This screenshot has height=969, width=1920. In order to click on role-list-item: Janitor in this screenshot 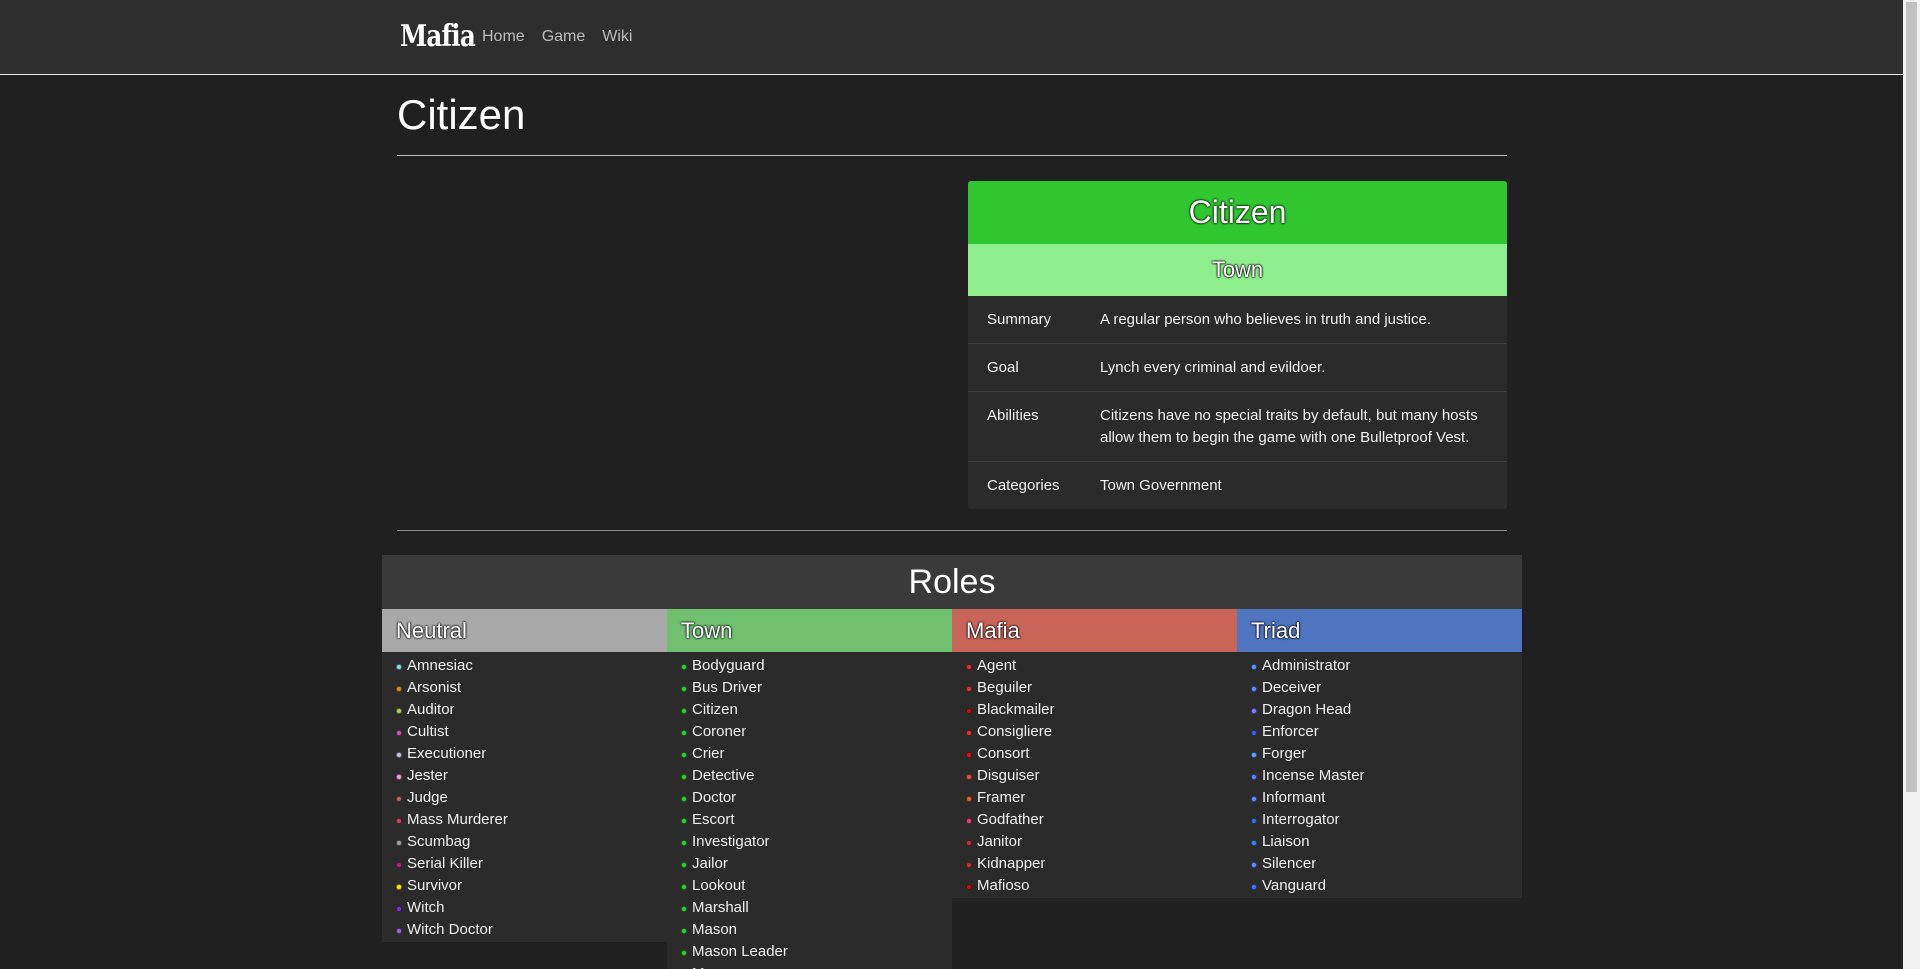, I will do `click(1101, 842)`.